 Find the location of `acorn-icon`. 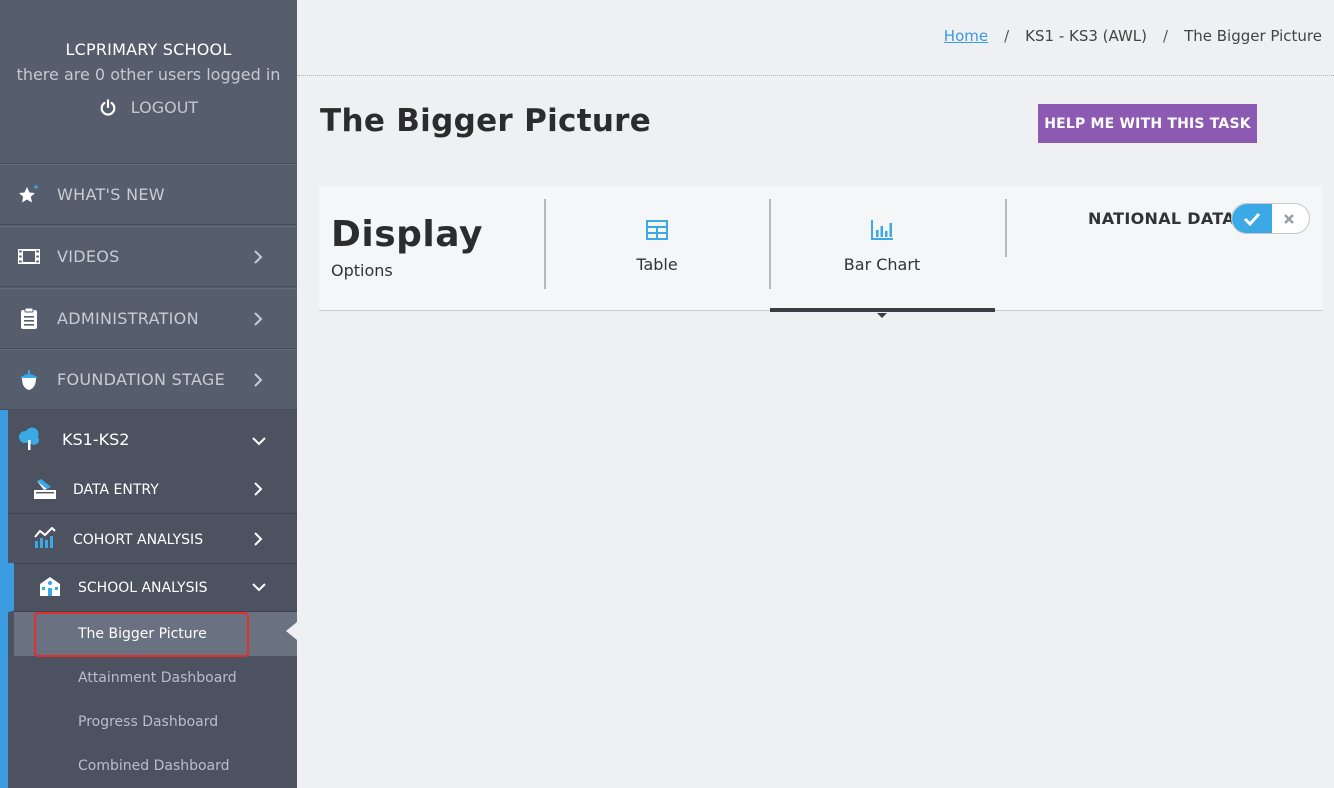

acorn-icon is located at coordinates (29, 379).